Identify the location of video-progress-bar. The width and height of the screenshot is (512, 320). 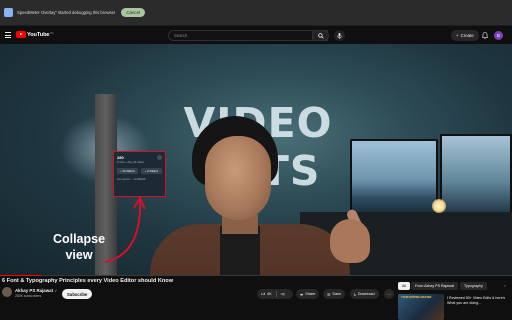
(256, 275).